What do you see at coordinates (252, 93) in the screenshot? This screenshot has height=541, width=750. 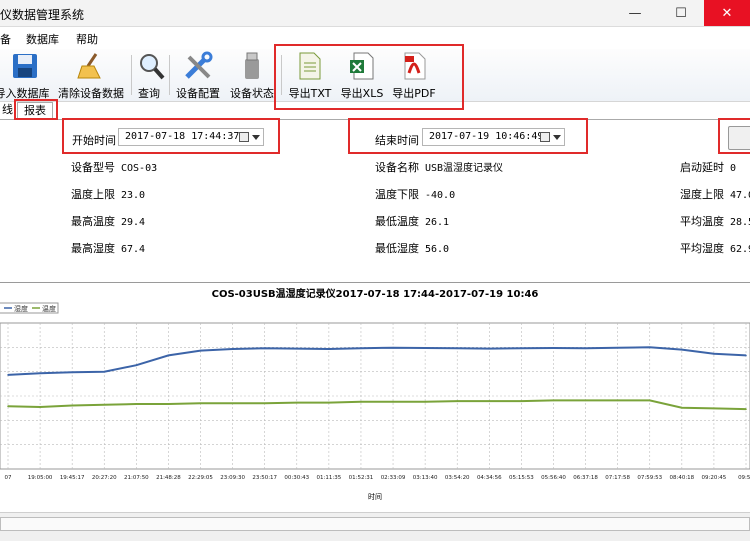 I see `device-status-label: 设备状态` at bounding box center [252, 93].